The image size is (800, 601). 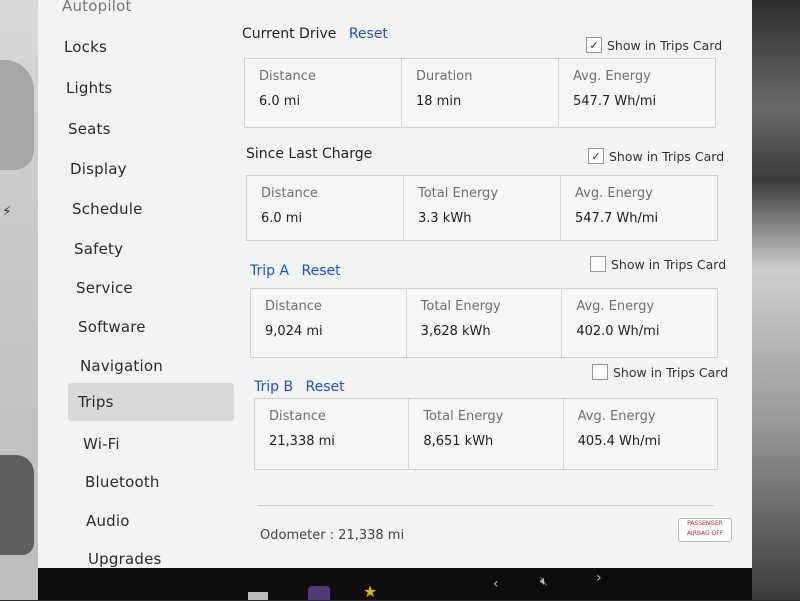 What do you see at coordinates (85, 47) in the screenshot?
I see `sidebar-item-locks: Locks` at bounding box center [85, 47].